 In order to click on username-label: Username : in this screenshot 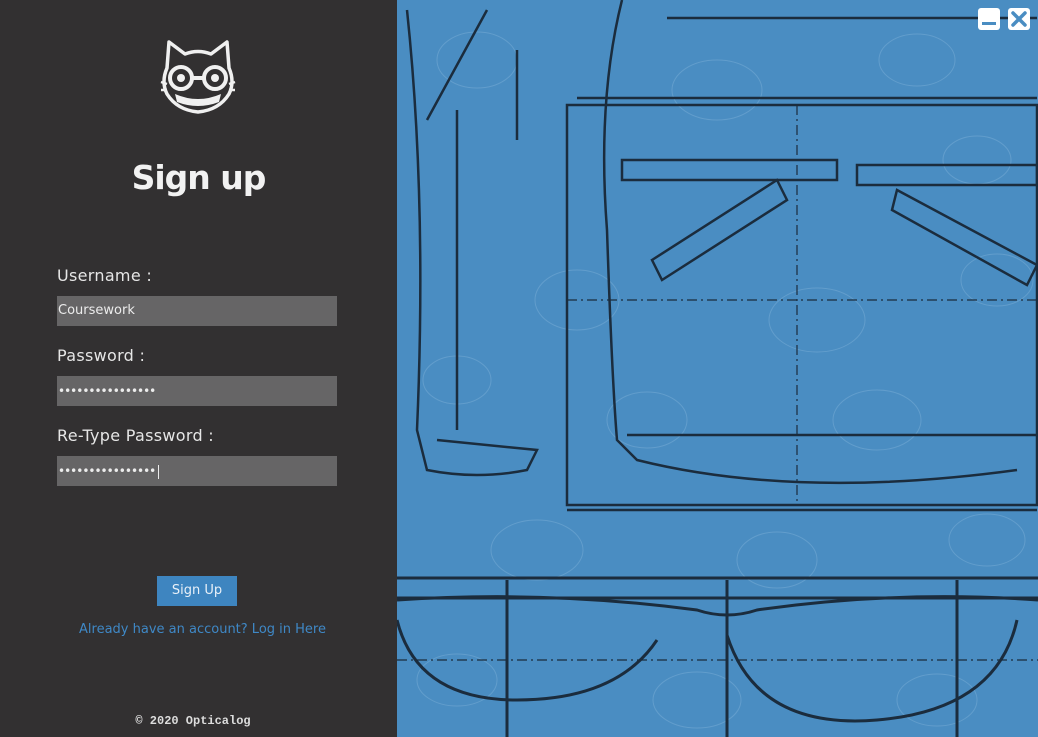, I will do `click(105, 275)`.